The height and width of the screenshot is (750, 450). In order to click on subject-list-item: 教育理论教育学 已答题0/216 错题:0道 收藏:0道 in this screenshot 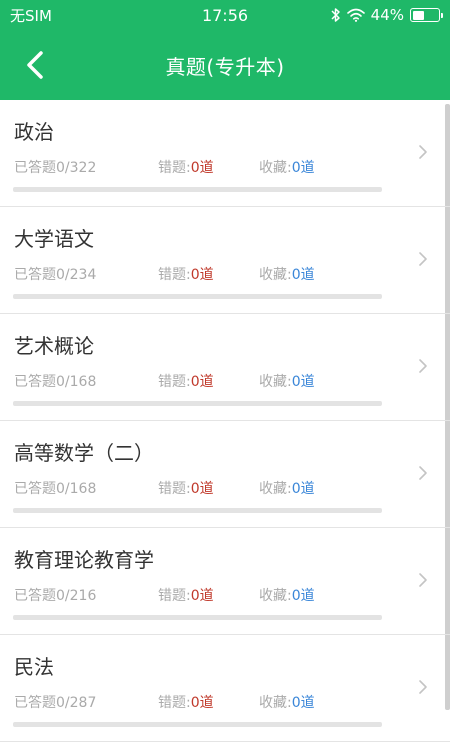, I will do `click(225, 581)`.